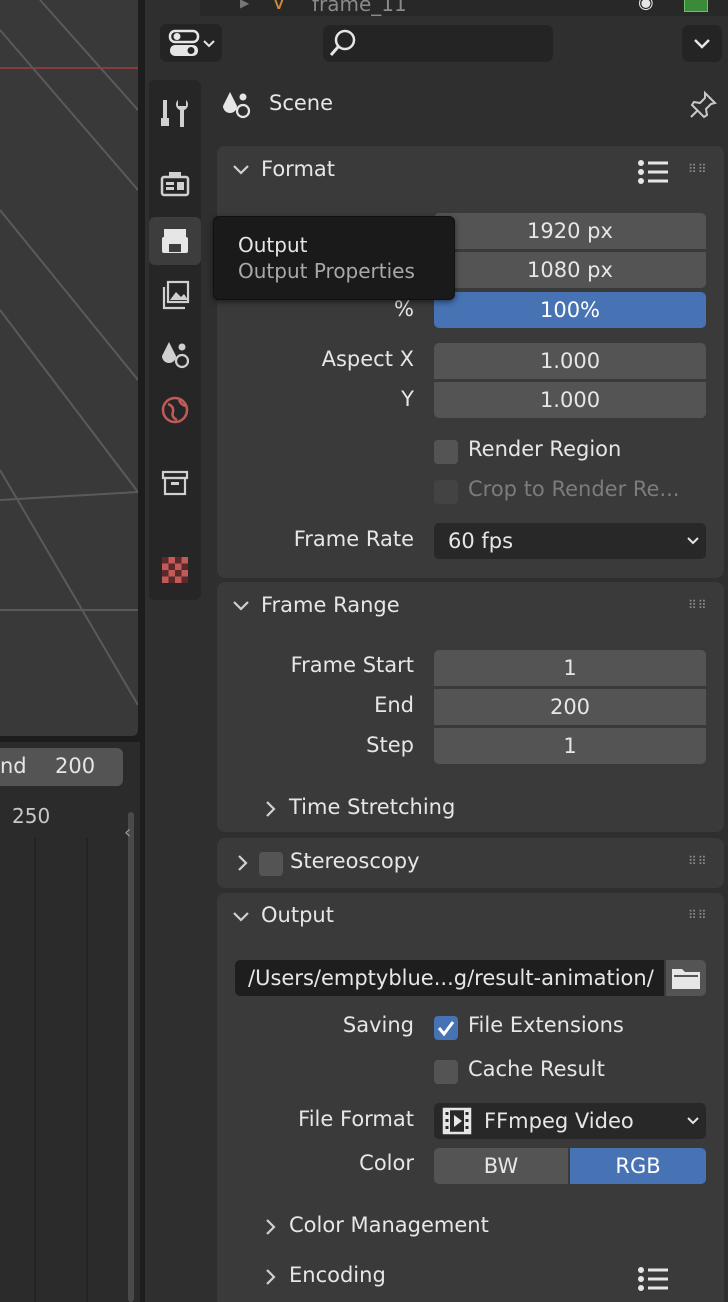 The width and height of the screenshot is (728, 1302). I want to click on tab-output, so click(175, 241).